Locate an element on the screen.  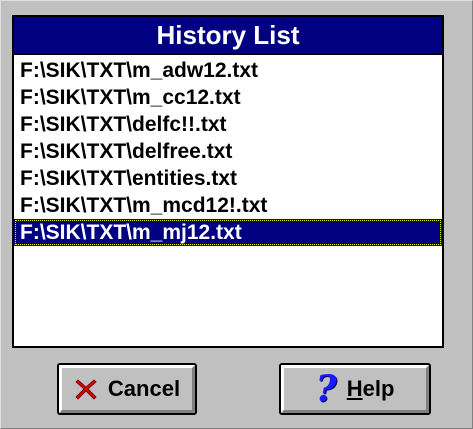
question-mark-icon: ? is located at coordinates (326, 389).